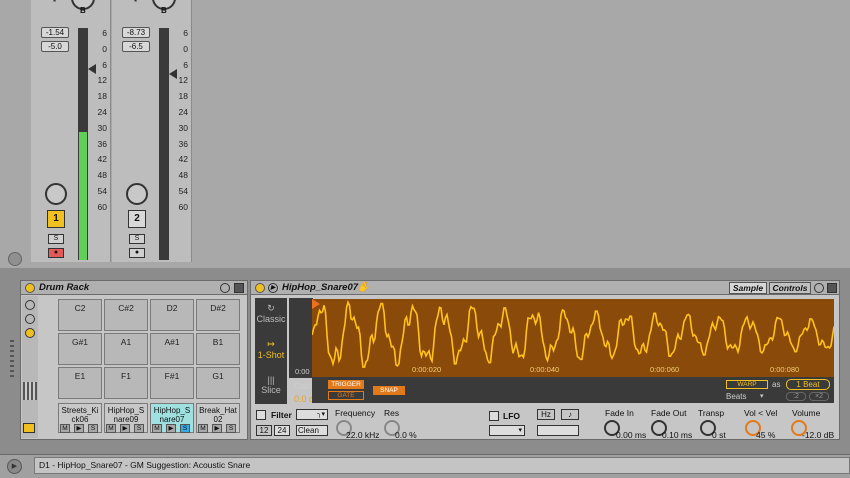 This screenshot has height=478, width=850. I want to click on frequency-value: 22.0 kHz, so click(363, 435).